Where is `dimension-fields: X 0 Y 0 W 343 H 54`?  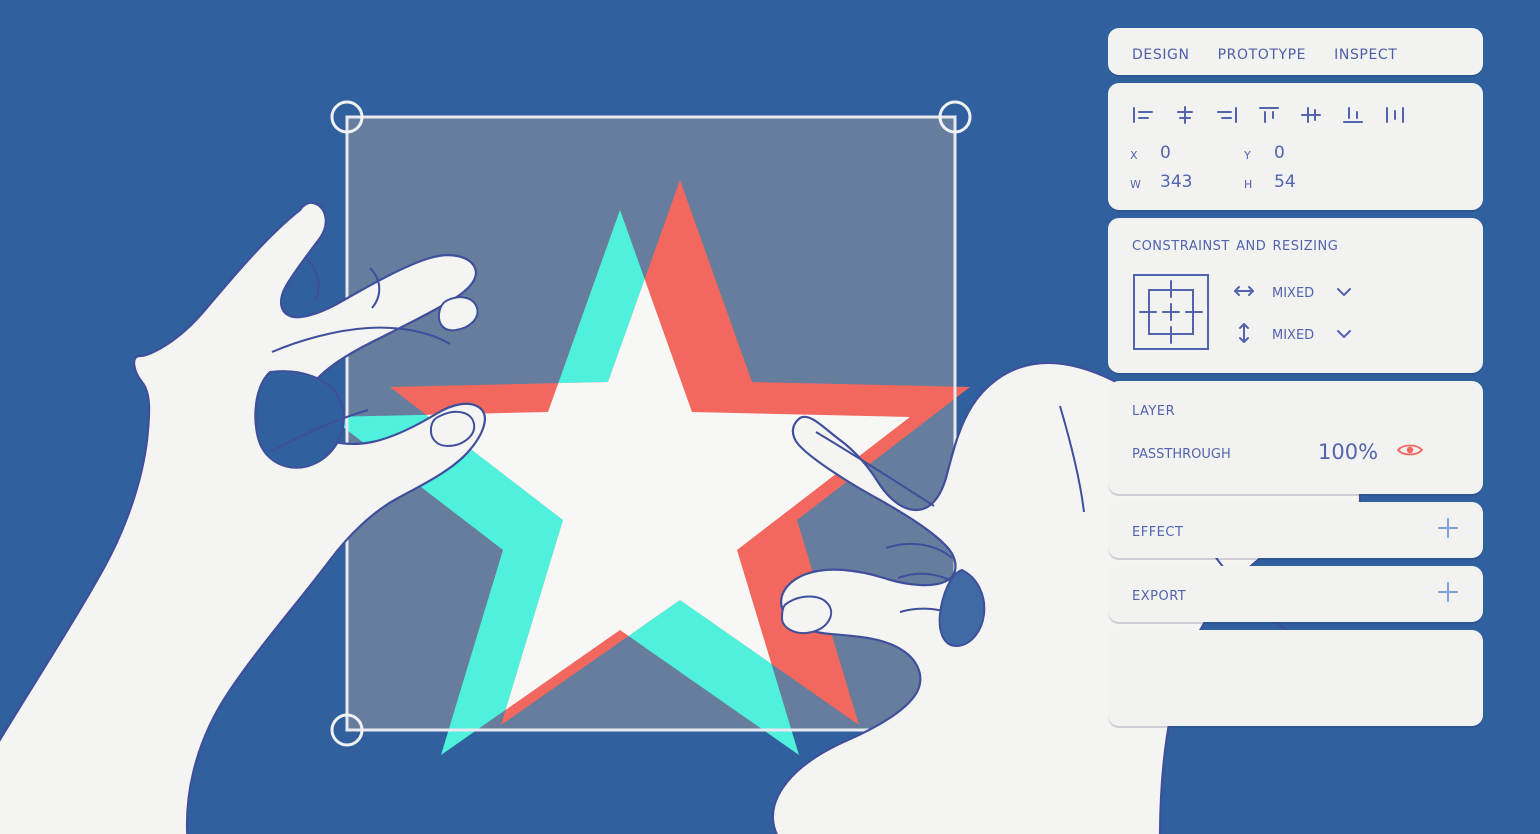
dimension-fields: X 0 Y 0 W 343 H 54 is located at coordinates (1295, 167).